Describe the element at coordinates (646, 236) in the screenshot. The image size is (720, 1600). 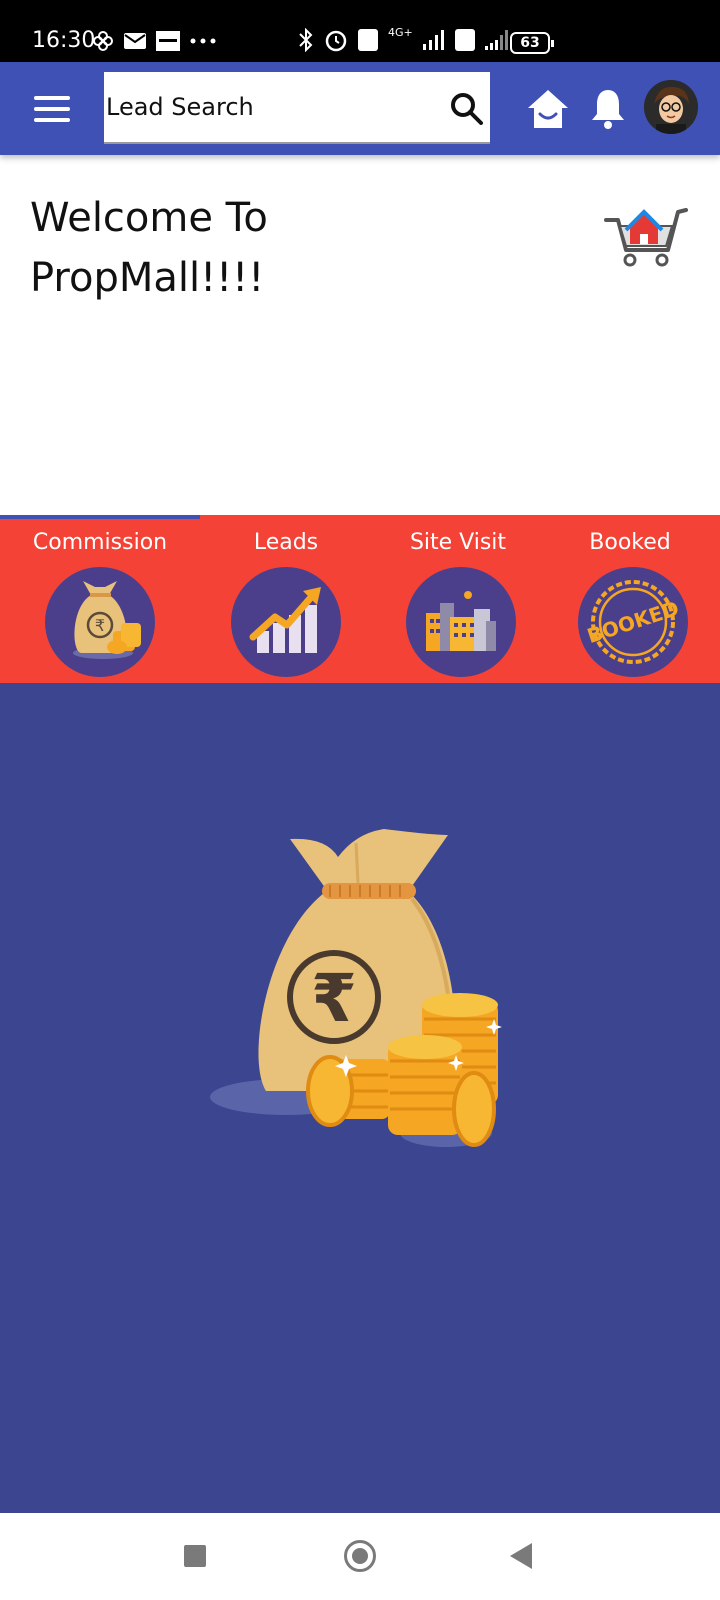
I see `shopping-cart-home-icon` at that location.